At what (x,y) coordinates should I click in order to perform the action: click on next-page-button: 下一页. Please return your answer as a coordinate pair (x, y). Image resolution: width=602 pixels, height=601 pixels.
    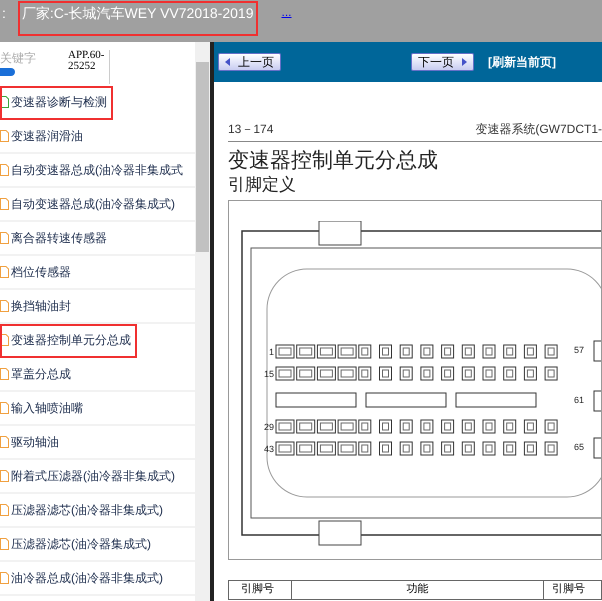
    Looking at the image, I should click on (442, 62).